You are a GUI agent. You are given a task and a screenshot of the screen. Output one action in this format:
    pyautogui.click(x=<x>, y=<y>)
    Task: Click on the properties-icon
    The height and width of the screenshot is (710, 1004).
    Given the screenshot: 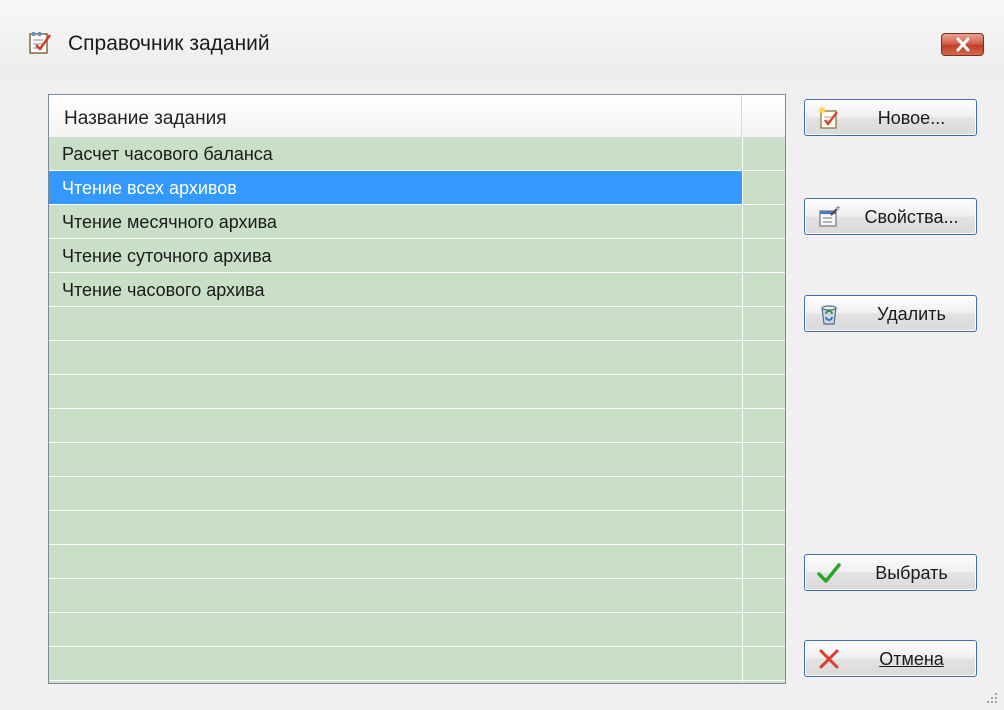 What is the action you would take?
    pyautogui.click(x=829, y=216)
    